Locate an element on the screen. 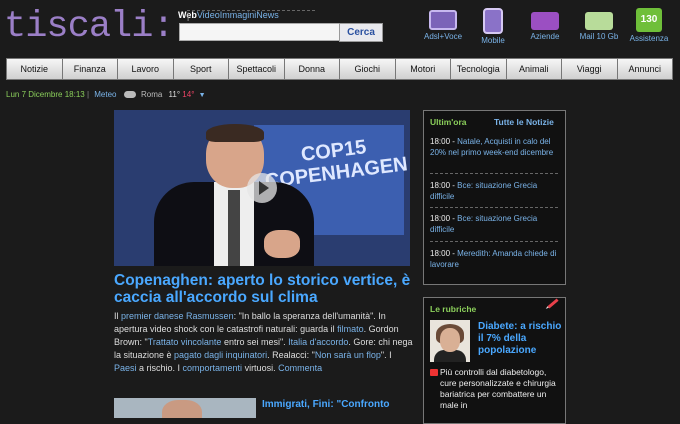 Image resolution: width=680 pixels, height=424 pixels. link-pagato: pagato dagli inquinatori is located at coordinates (220, 355).